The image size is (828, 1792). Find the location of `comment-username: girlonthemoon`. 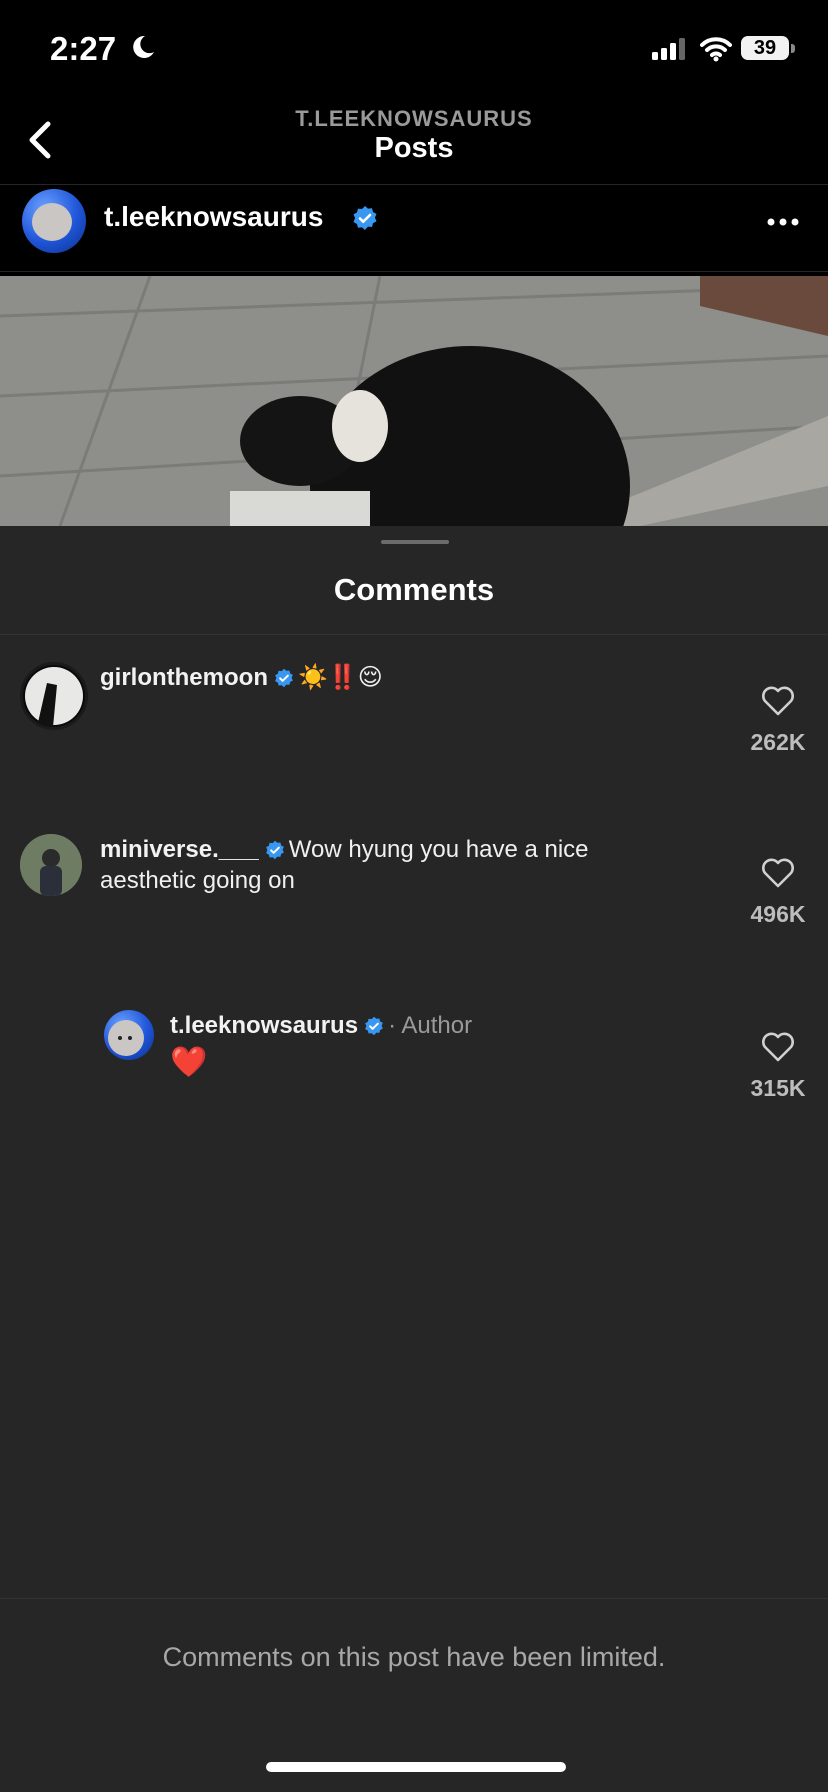

comment-username: girlonthemoon is located at coordinates (184, 677).